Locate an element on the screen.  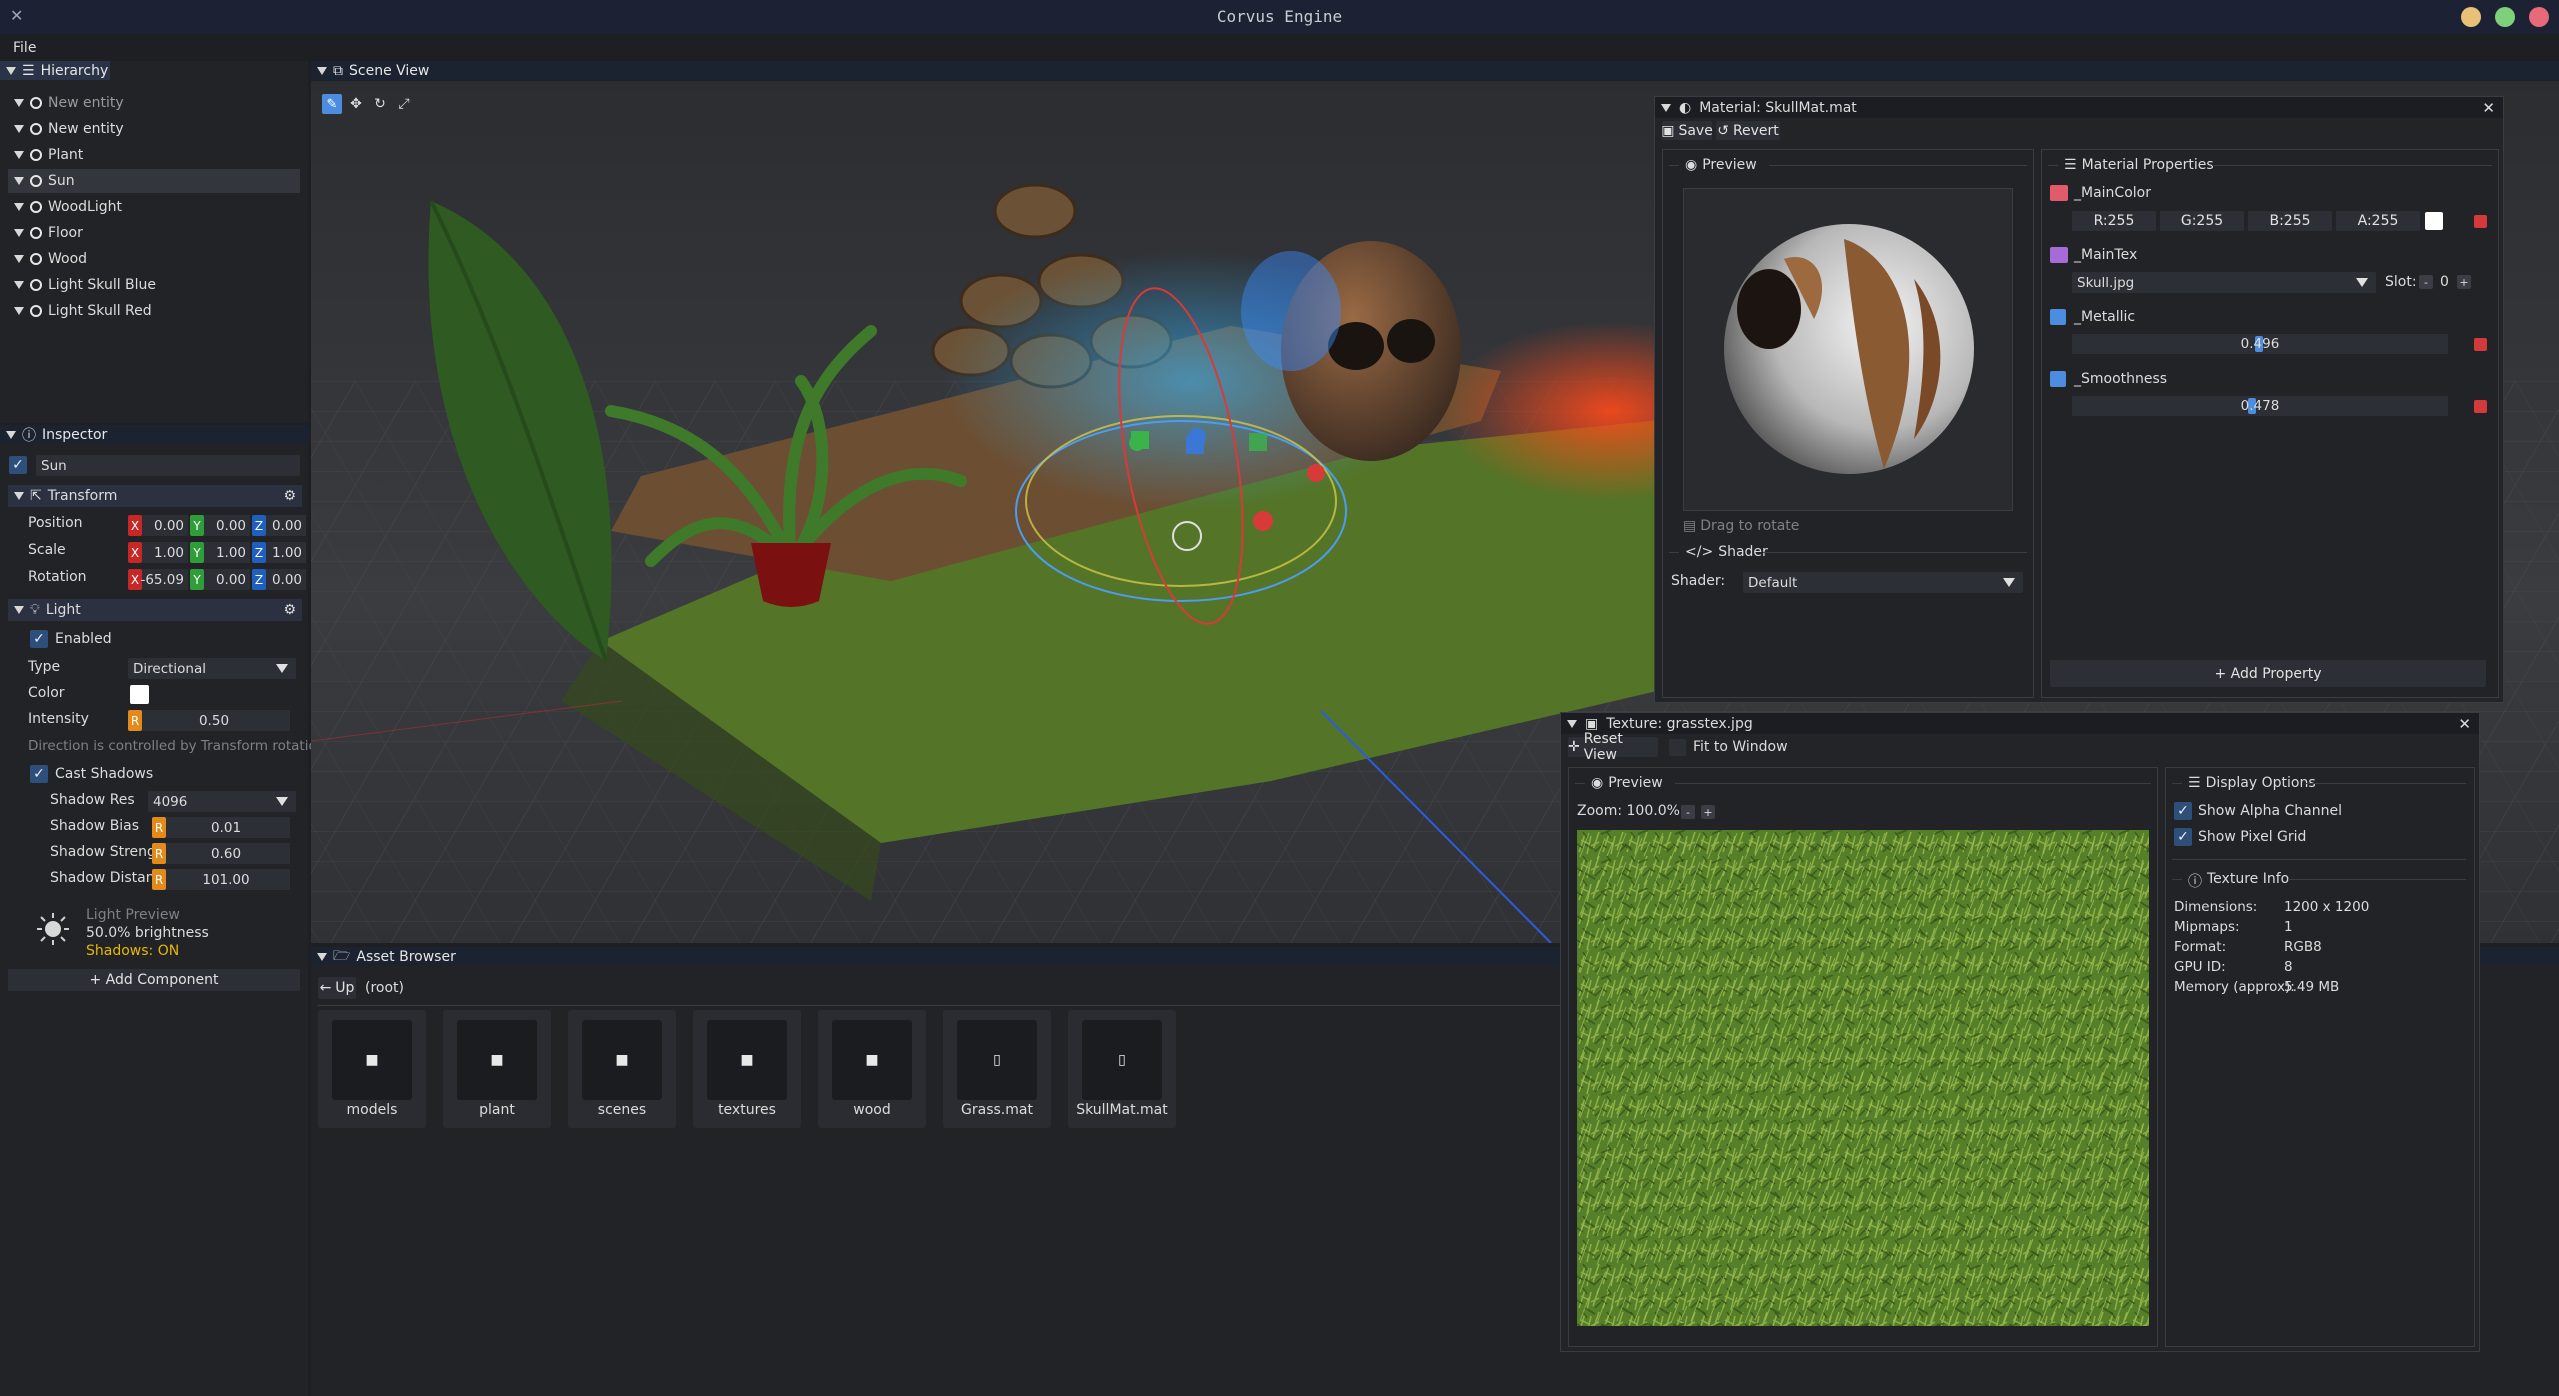
close-window-button is located at coordinates (2539, 17).